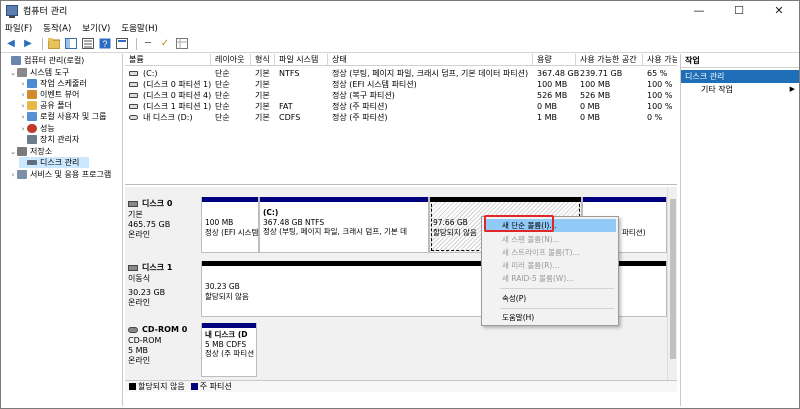 Image resolution: width=800 pixels, height=409 pixels. What do you see at coordinates (182, 44) in the screenshot?
I see `grid-view-icon` at bounding box center [182, 44].